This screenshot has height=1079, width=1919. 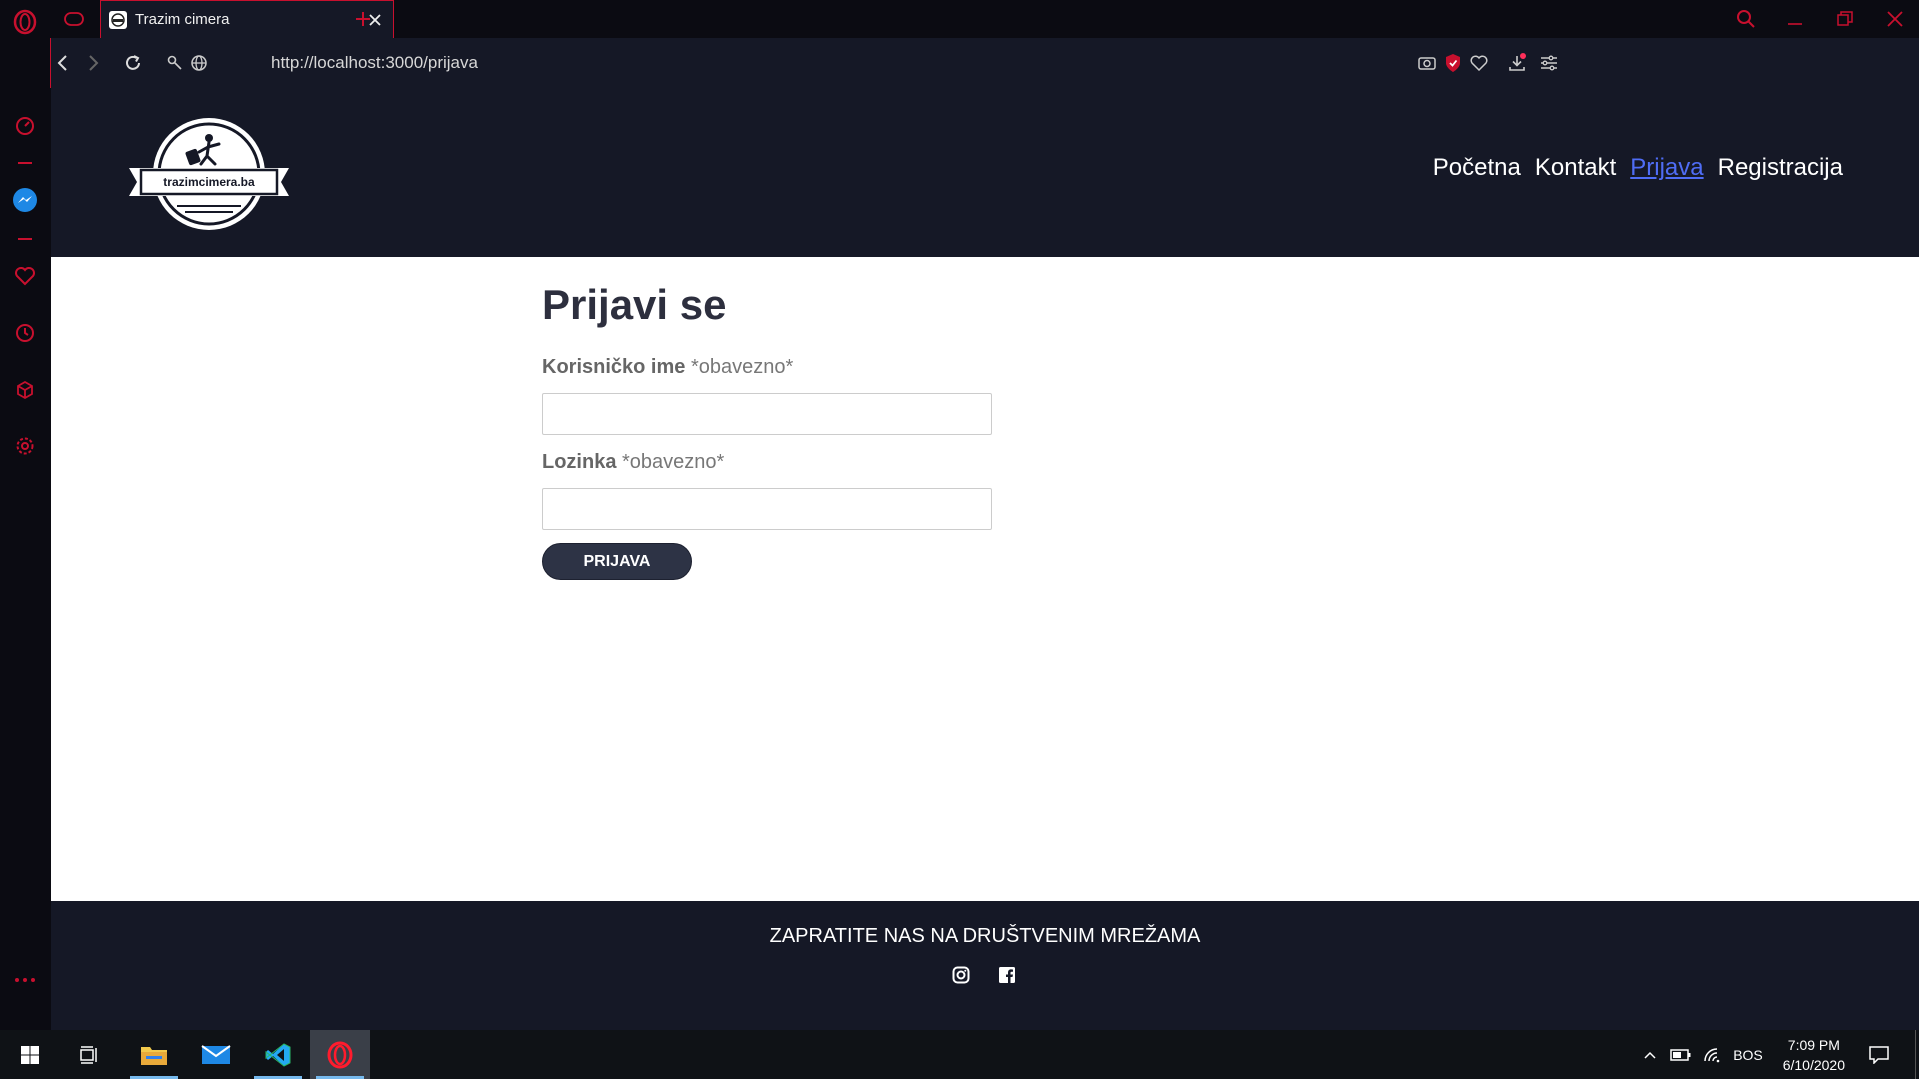 I want to click on speed-dial-icon, so click(x=25, y=126).